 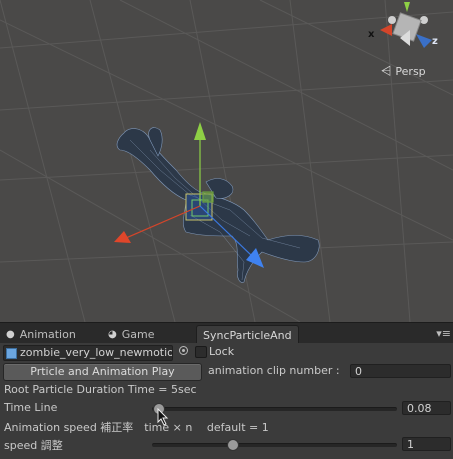 I want to click on perspective-icon: ⩤, so click(x=386, y=71).